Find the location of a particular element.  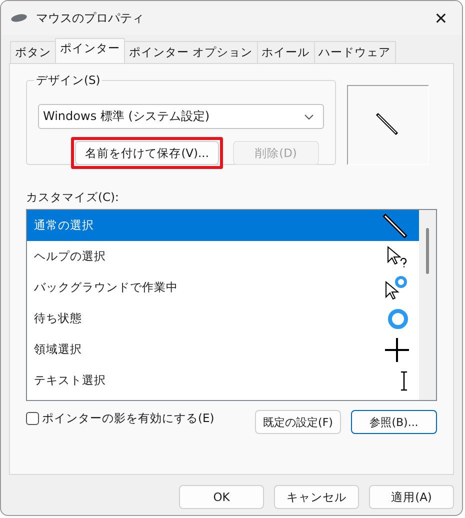

checkbox is located at coordinates (32, 418).